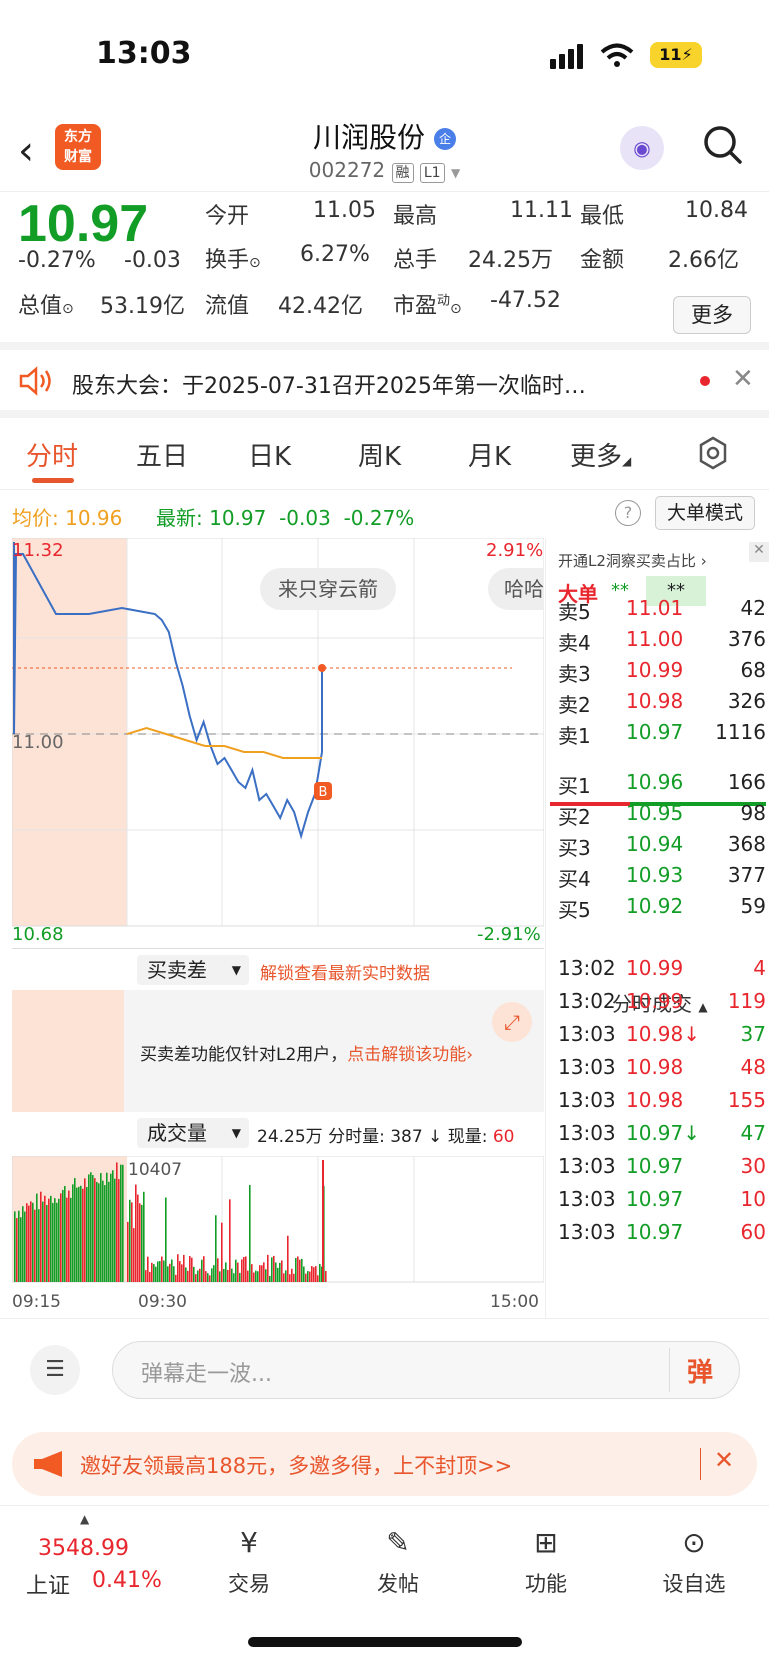 The image size is (769, 1665). Describe the element at coordinates (48, 1464) in the screenshot. I see `megaphone-icon` at that location.